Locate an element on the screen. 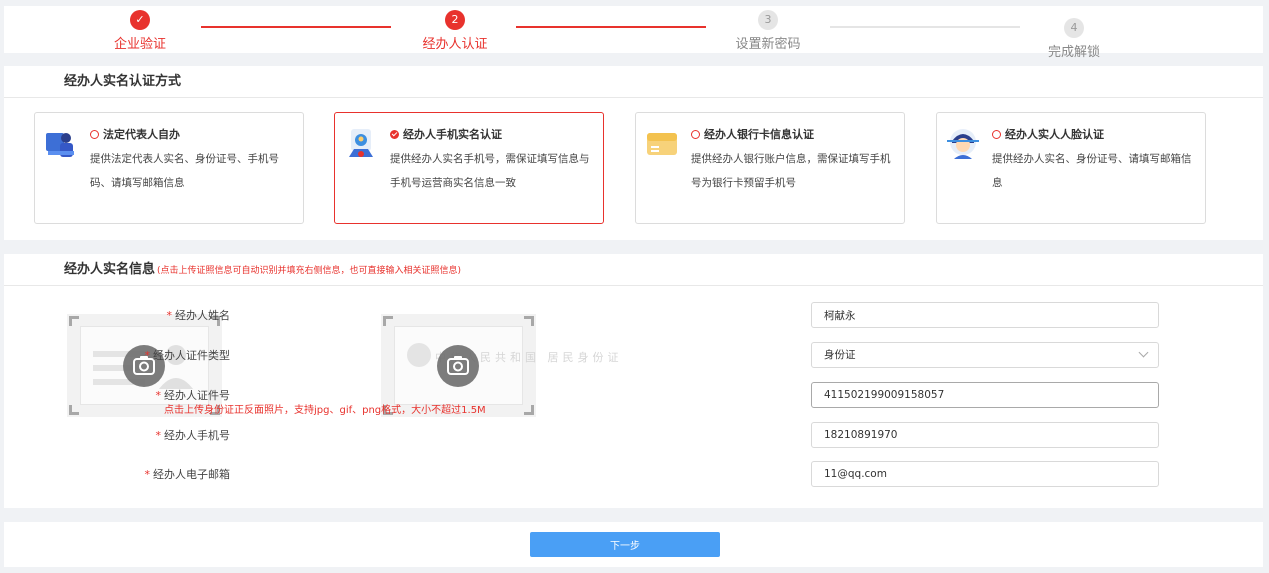 The width and height of the screenshot is (1269, 573). check-icon: ✓ is located at coordinates (140, 20).